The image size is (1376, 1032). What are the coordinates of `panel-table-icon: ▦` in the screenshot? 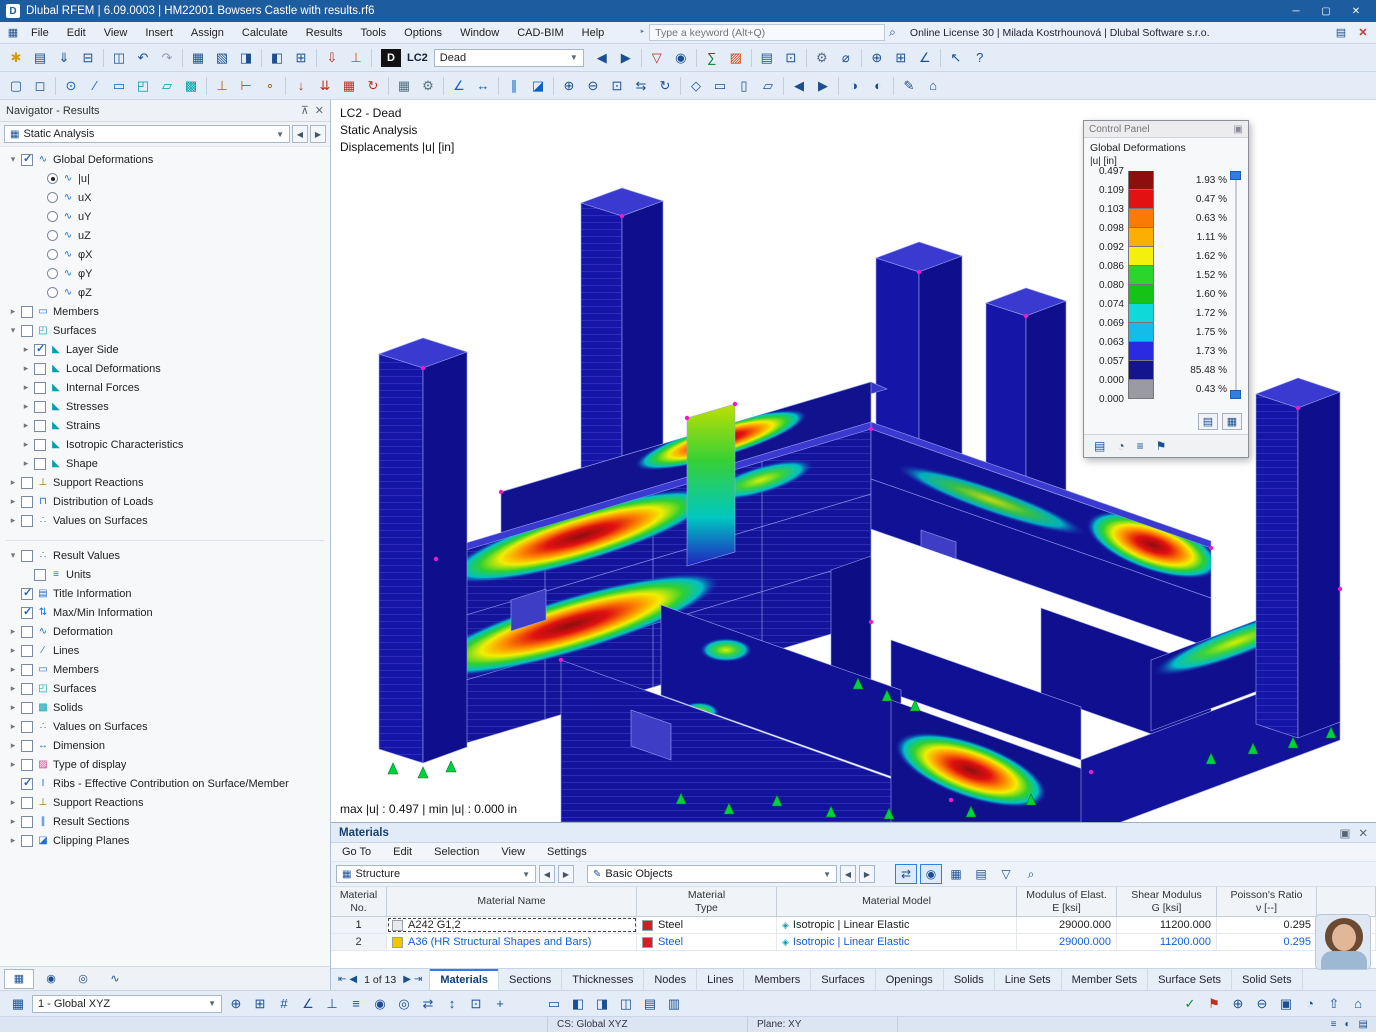 It's located at (1232, 421).